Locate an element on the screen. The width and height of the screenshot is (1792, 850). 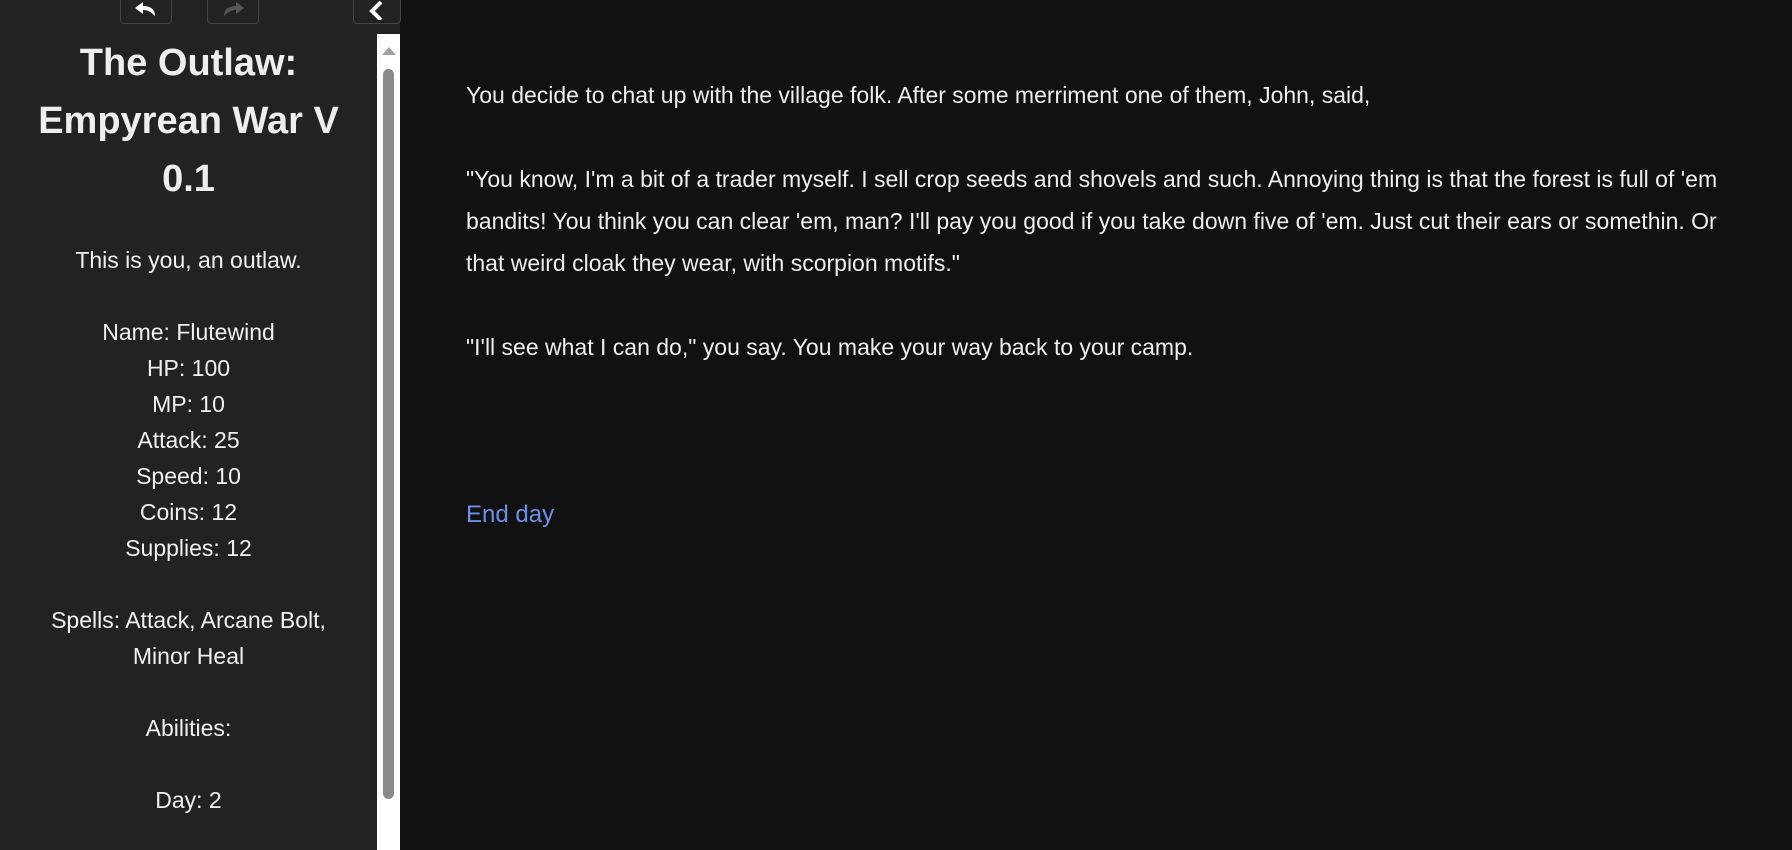
collapse-sidebar-button is located at coordinates (377, 12).